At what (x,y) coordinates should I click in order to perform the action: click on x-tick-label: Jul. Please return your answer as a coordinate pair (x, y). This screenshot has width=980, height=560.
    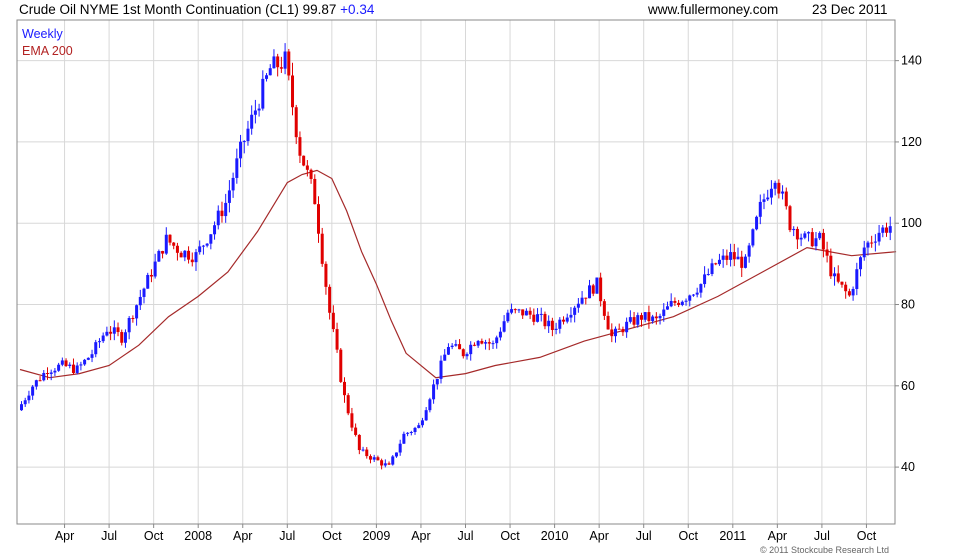
    Looking at the image, I should click on (109, 536).